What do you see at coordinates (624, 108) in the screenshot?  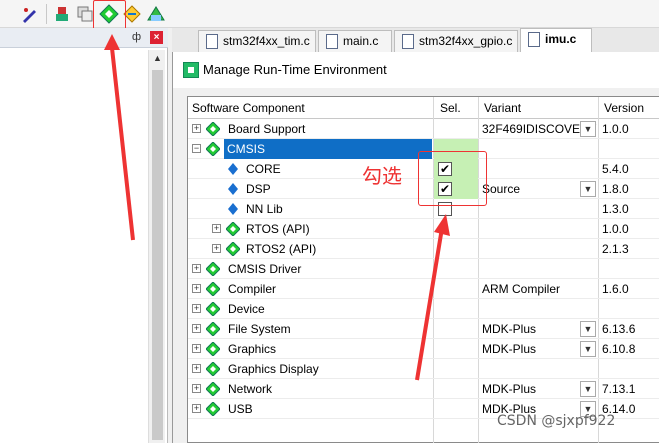 I see `header-version: Version` at bounding box center [624, 108].